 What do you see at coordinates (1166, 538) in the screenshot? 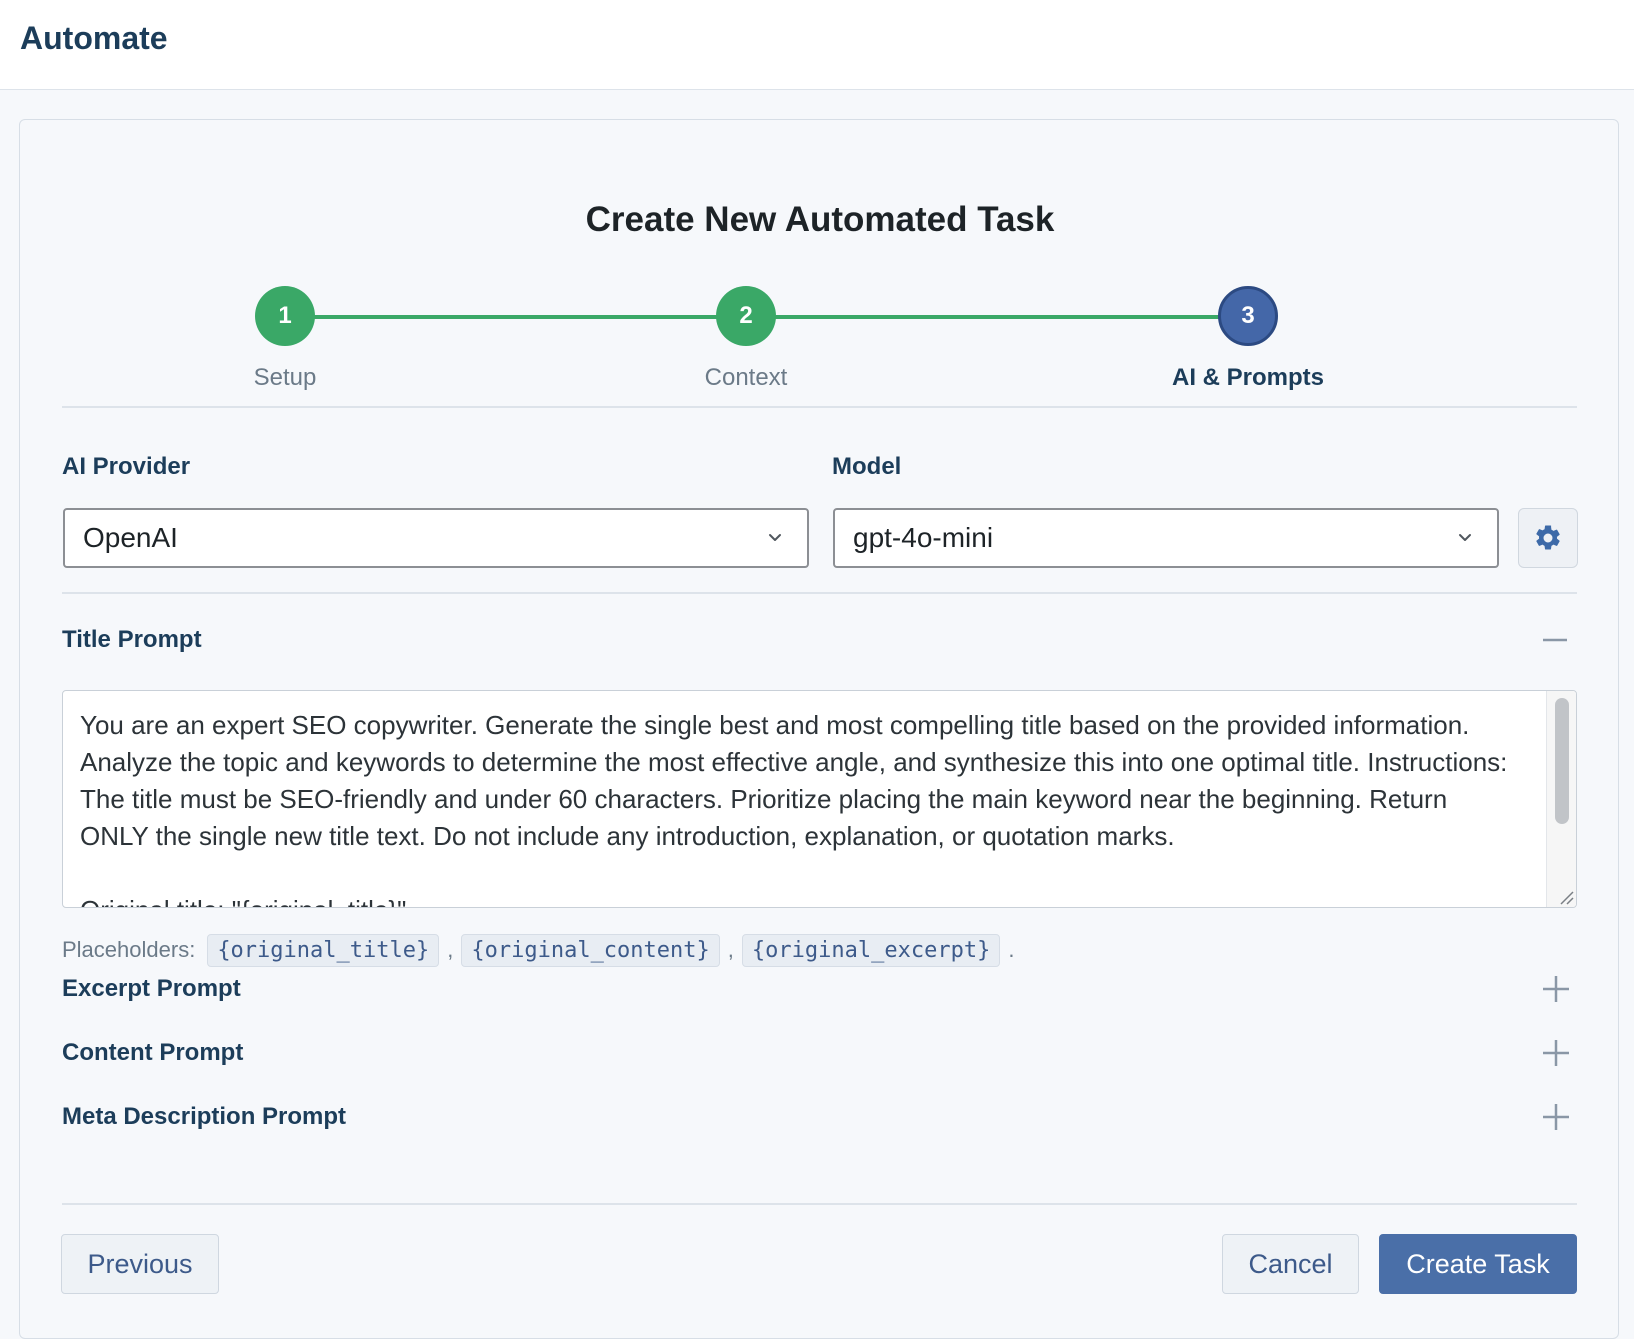
I see `model-select: gpt-4o-mini` at bounding box center [1166, 538].